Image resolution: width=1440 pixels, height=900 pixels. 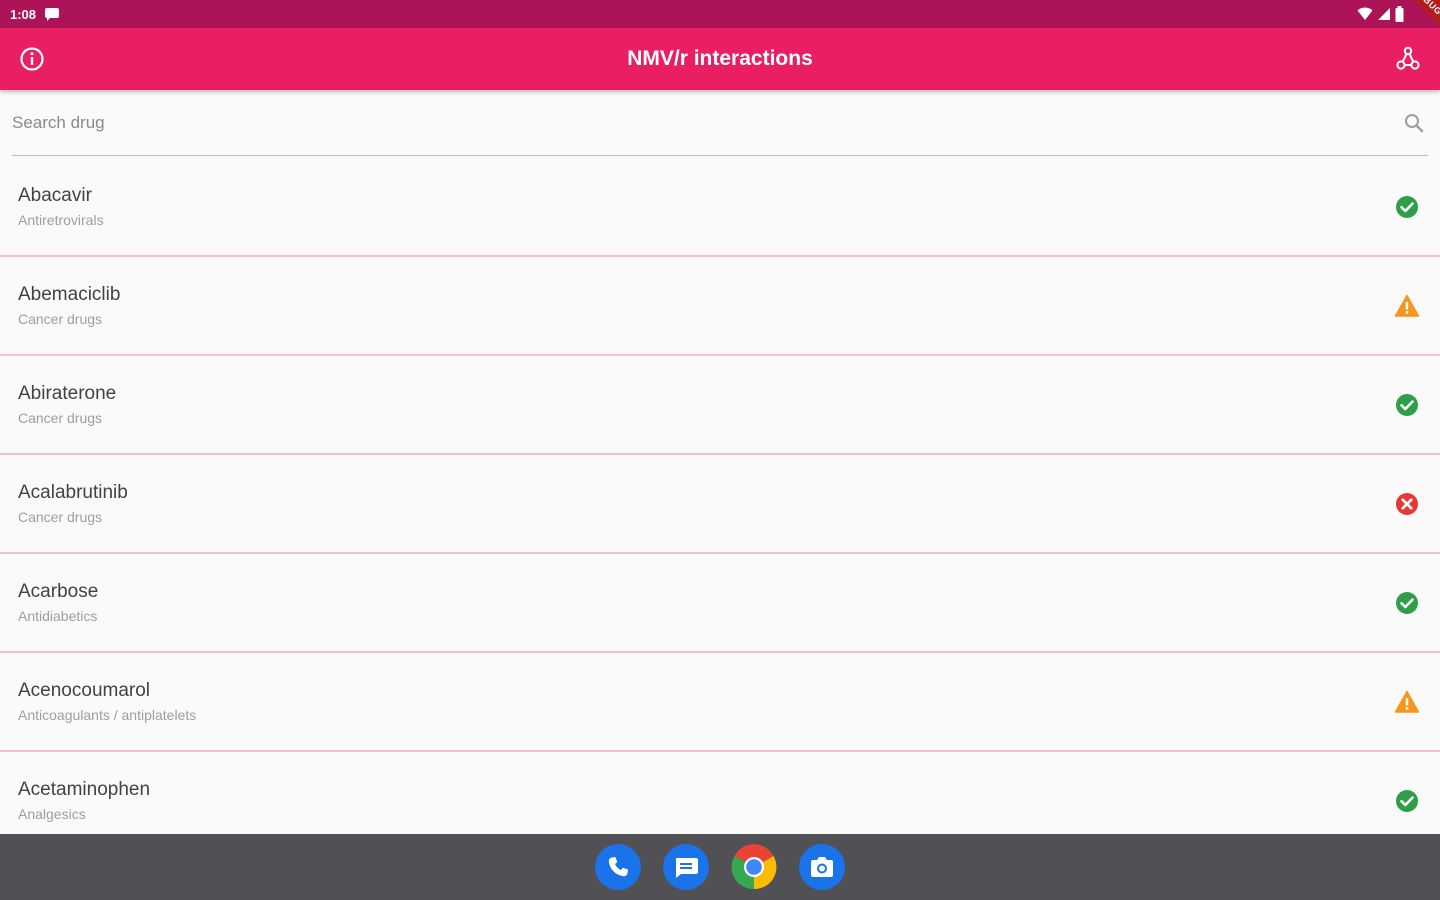 I want to click on app-title: NMV/r interactions, so click(x=720, y=58).